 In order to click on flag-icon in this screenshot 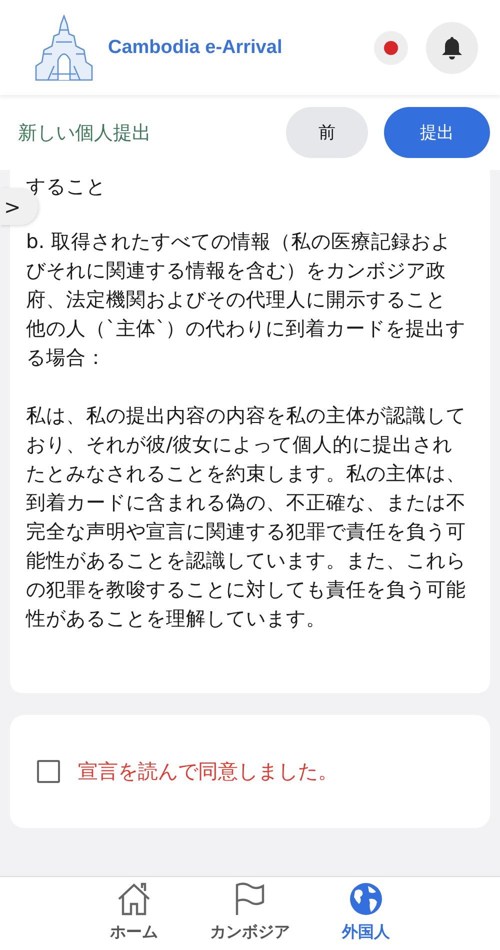, I will do `click(250, 899)`.